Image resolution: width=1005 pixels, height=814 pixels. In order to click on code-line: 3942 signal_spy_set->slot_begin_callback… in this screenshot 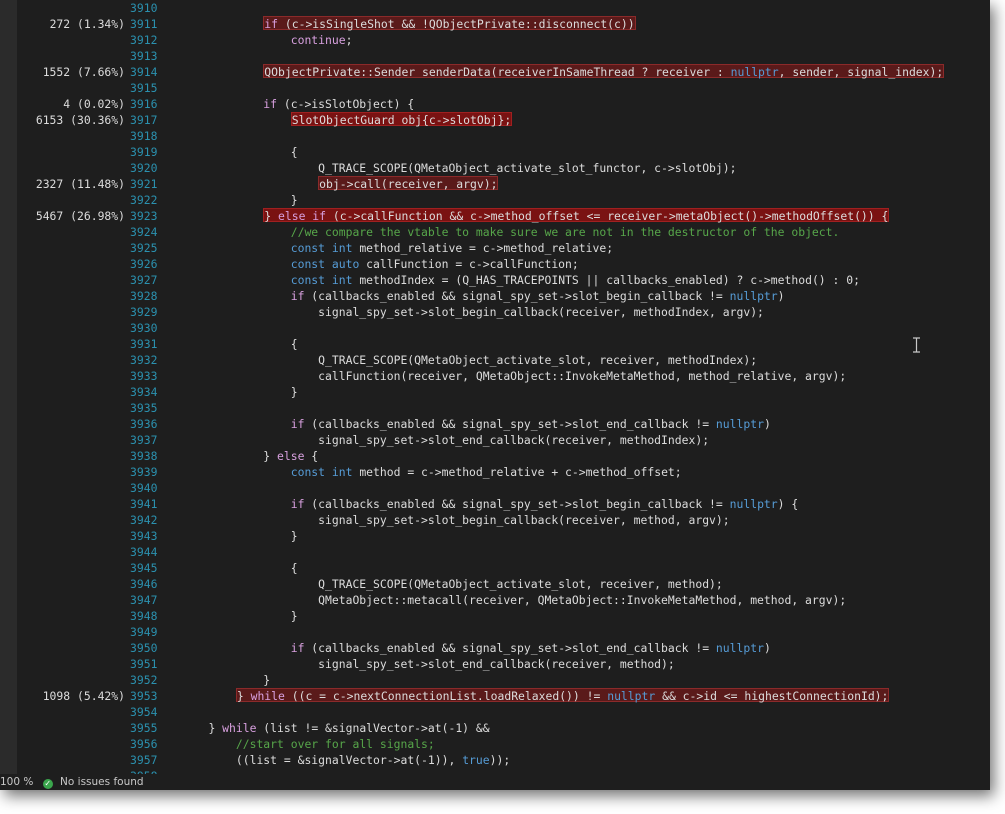, I will do `click(503, 520)`.